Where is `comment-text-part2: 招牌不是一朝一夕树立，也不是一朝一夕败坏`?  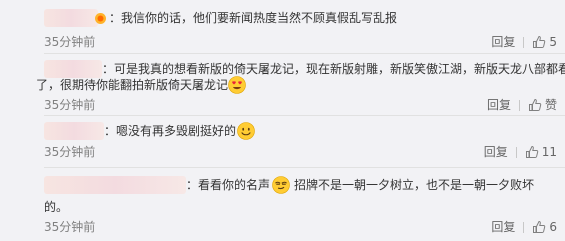
comment-text-part2: 招牌不是一朝一夕树立，也不是一朝一夕败坏 is located at coordinates (414, 185).